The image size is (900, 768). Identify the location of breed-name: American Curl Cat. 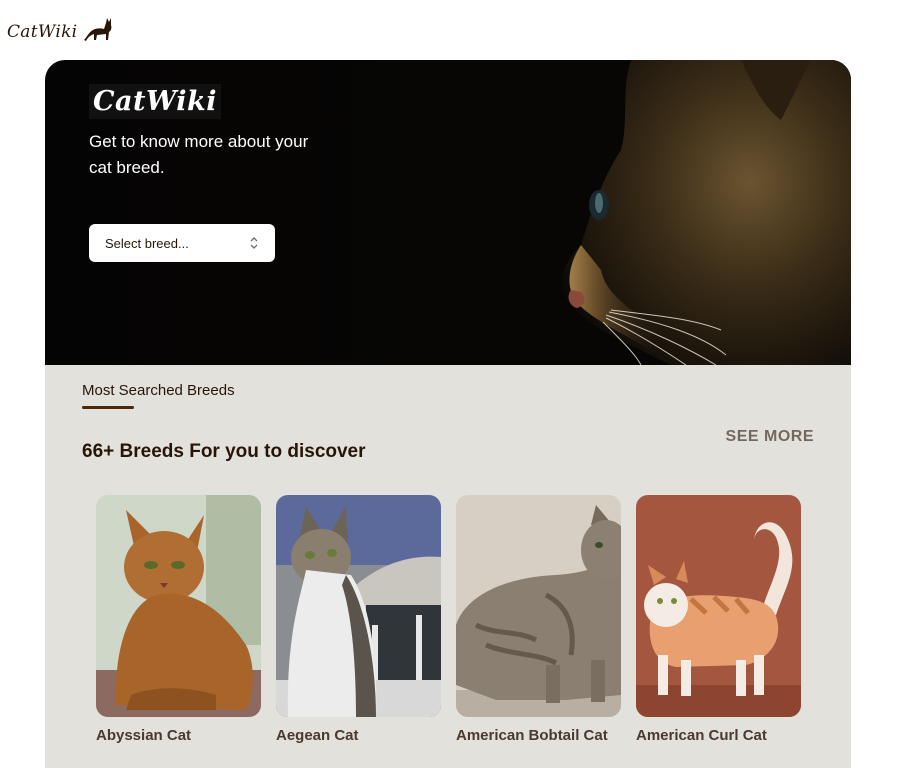
(701, 735).